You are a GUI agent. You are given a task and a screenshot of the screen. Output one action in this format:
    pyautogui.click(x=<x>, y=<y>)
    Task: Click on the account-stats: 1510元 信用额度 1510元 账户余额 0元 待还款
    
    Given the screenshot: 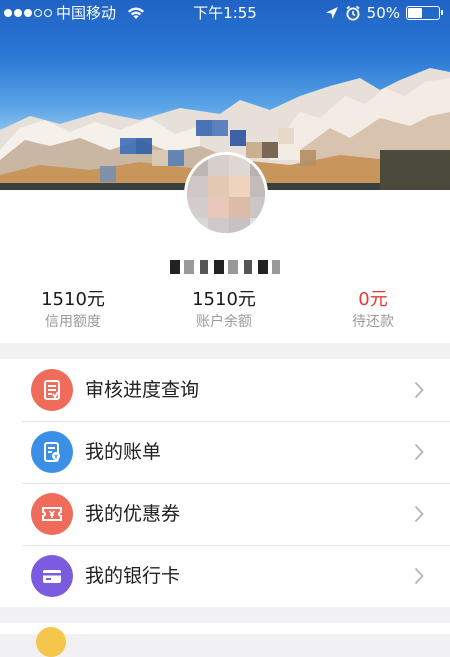 What is the action you would take?
    pyautogui.click(x=225, y=311)
    